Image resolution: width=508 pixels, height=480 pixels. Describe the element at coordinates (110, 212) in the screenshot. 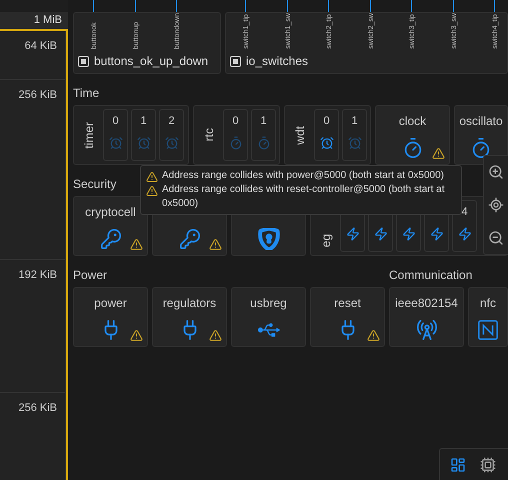

I see `device-name: cryptocell` at that location.